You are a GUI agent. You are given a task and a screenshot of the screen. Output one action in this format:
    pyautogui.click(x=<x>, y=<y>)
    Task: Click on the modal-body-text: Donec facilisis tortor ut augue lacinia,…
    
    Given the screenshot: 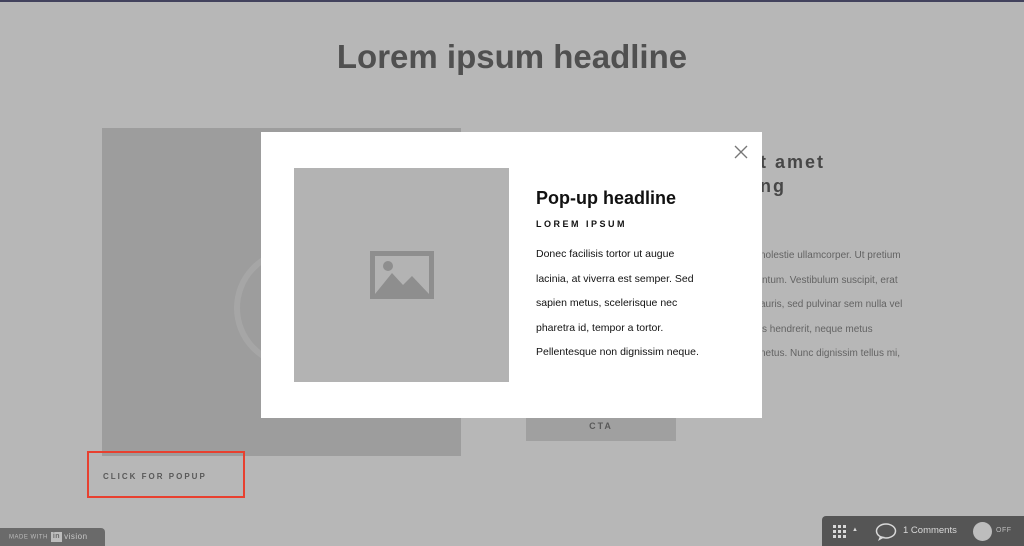 What is the action you would take?
    pyautogui.click(x=643, y=303)
    